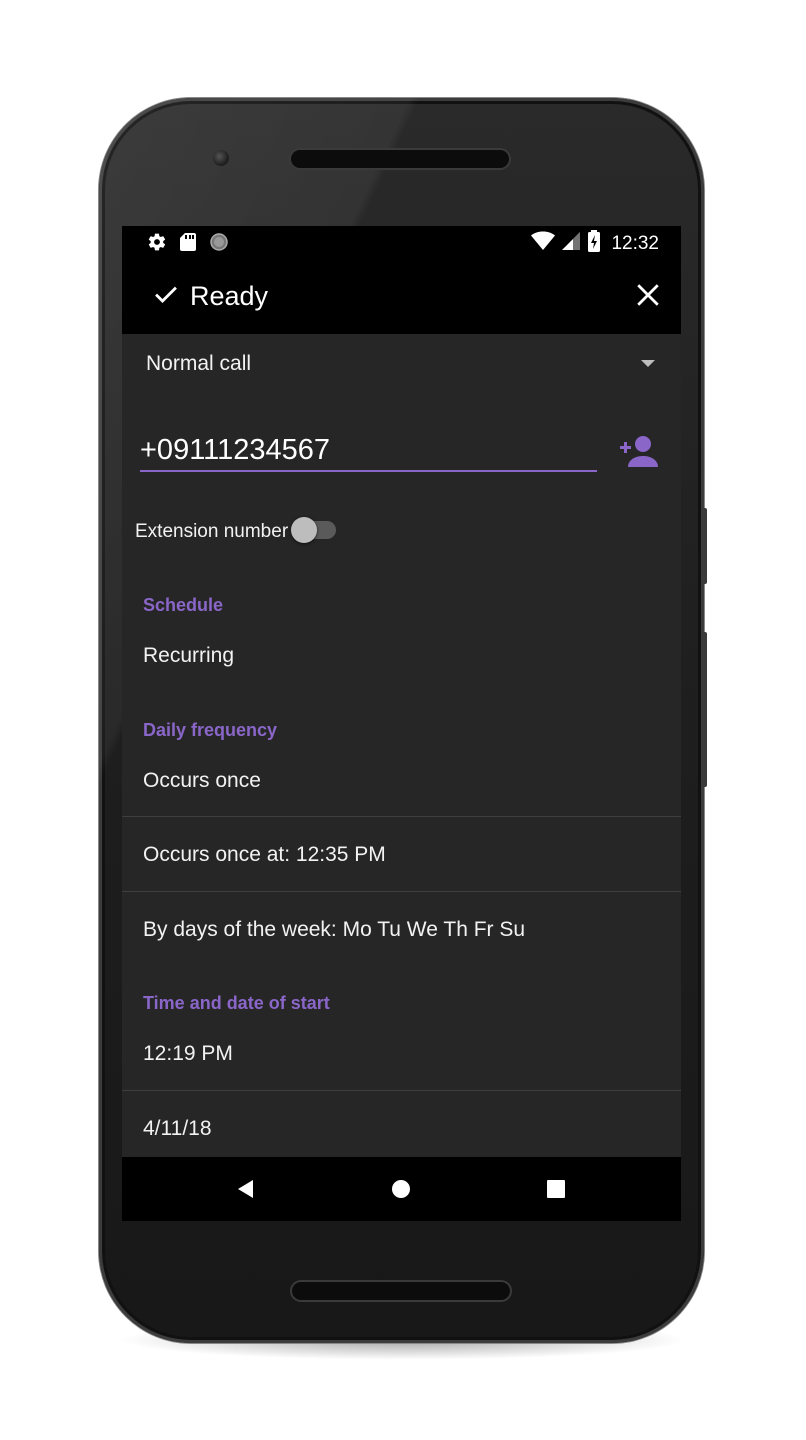  Describe the element at coordinates (202, 780) in the screenshot. I see `daily-frequency-value: Occurs once` at that location.